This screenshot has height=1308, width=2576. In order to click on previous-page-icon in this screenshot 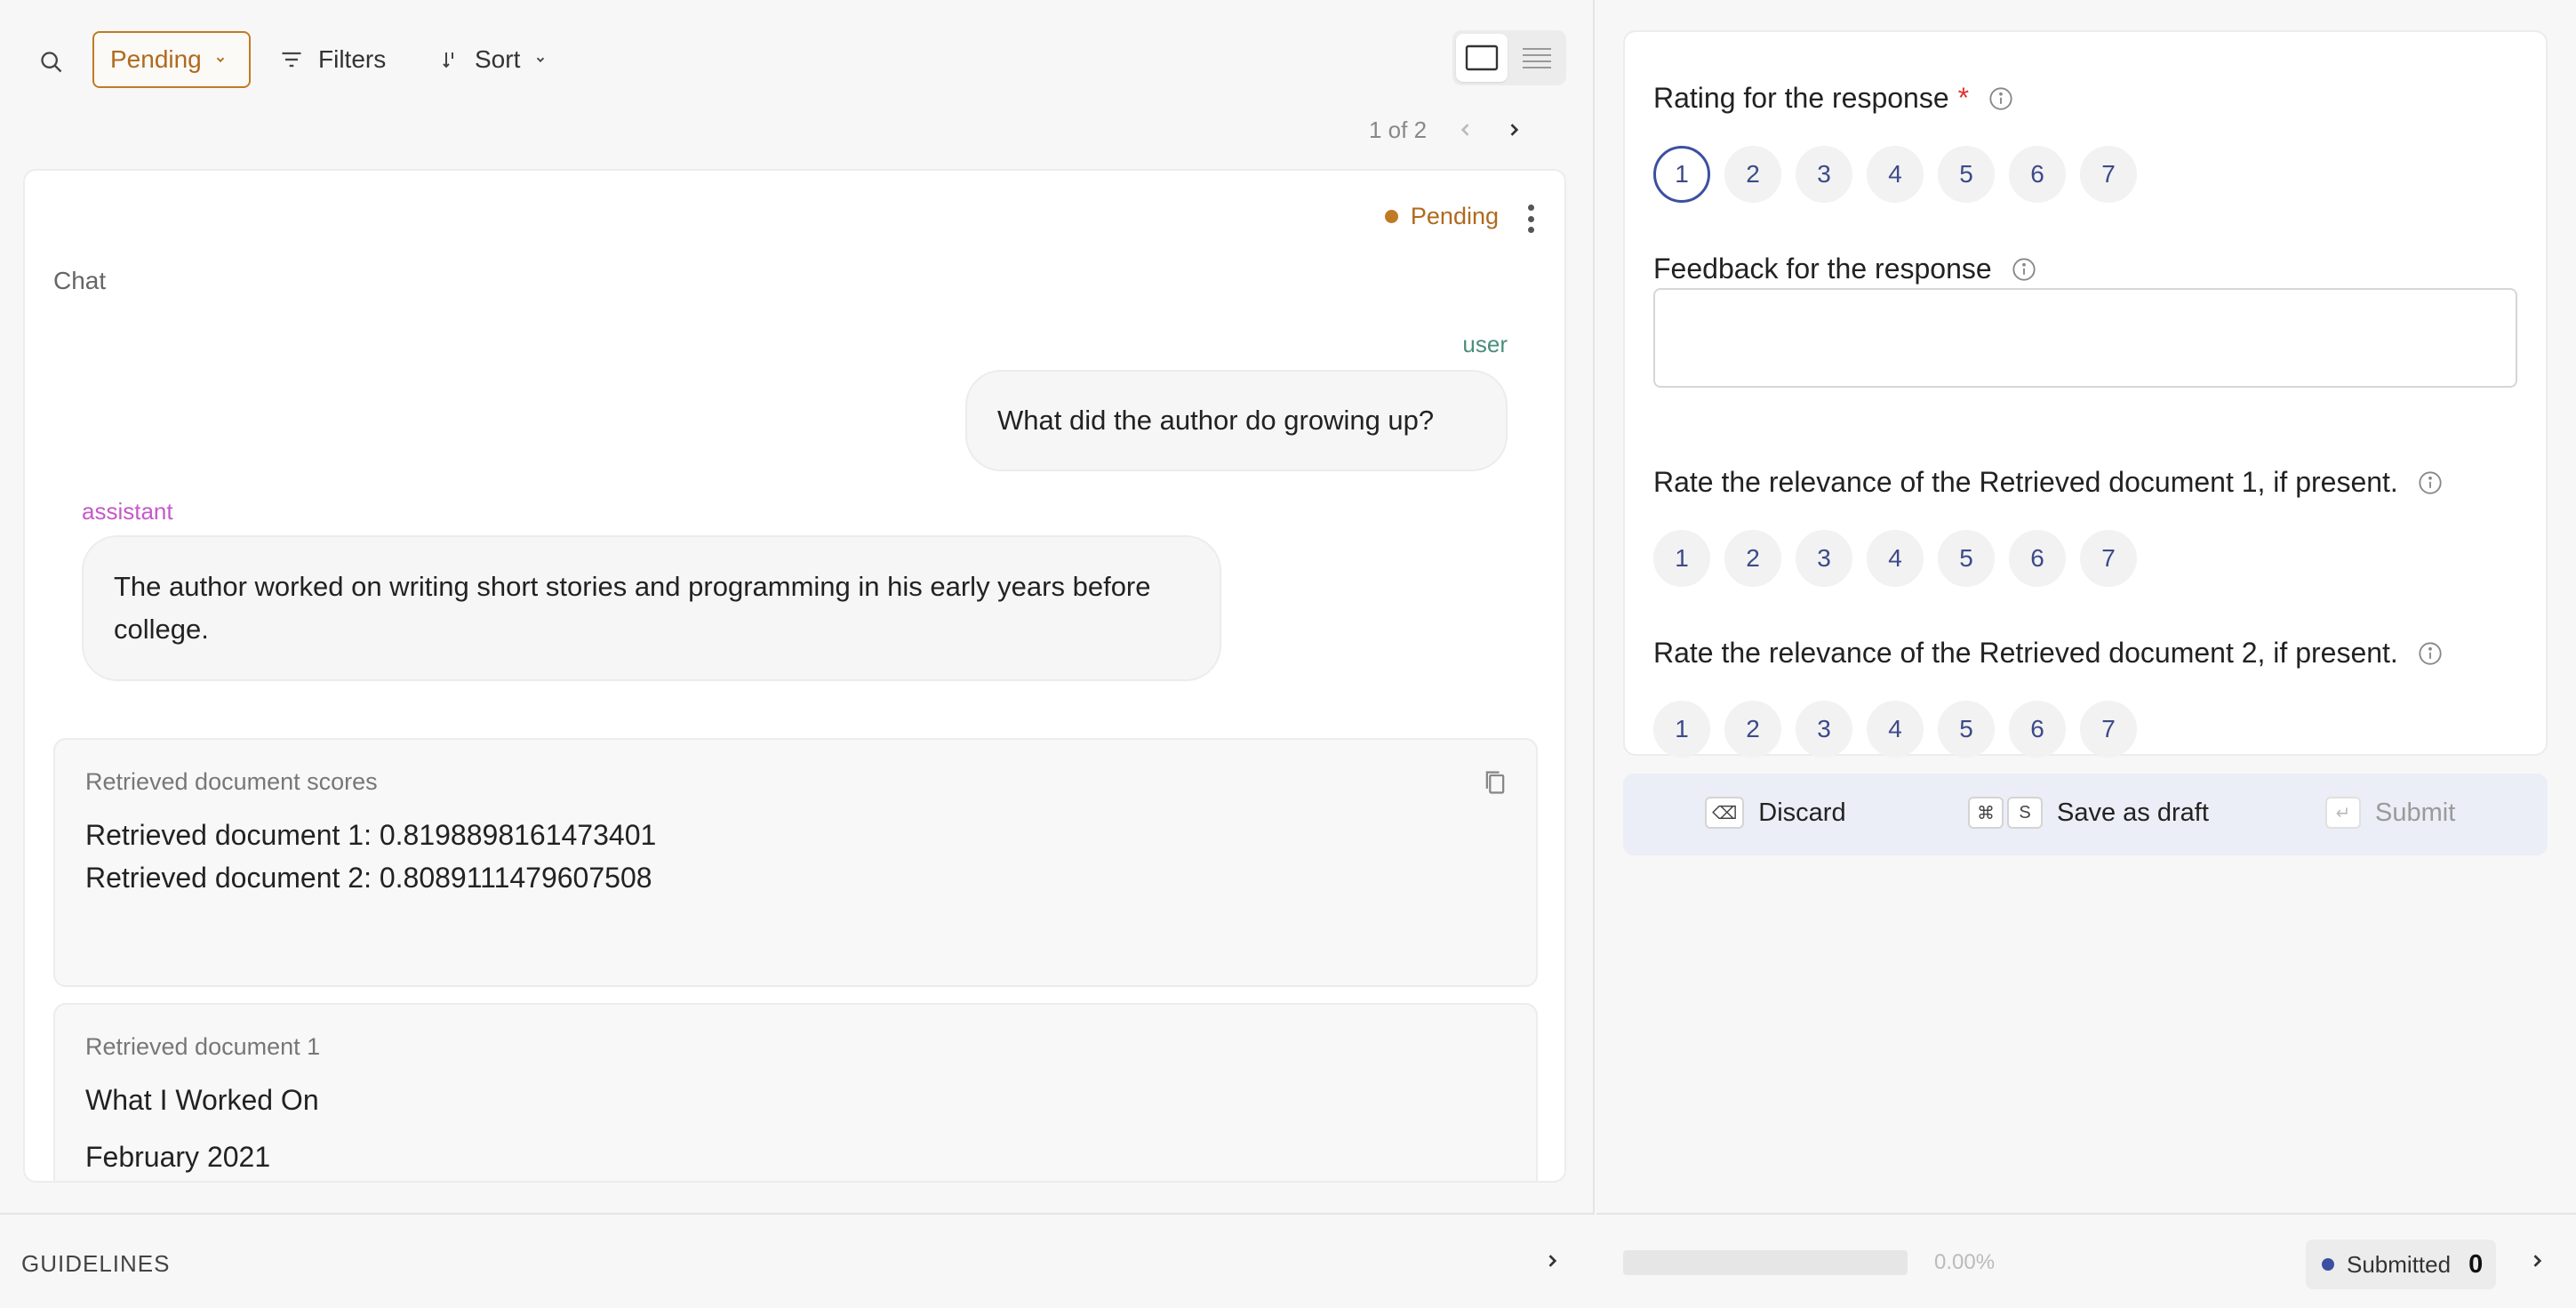, I will do `click(1466, 130)`.